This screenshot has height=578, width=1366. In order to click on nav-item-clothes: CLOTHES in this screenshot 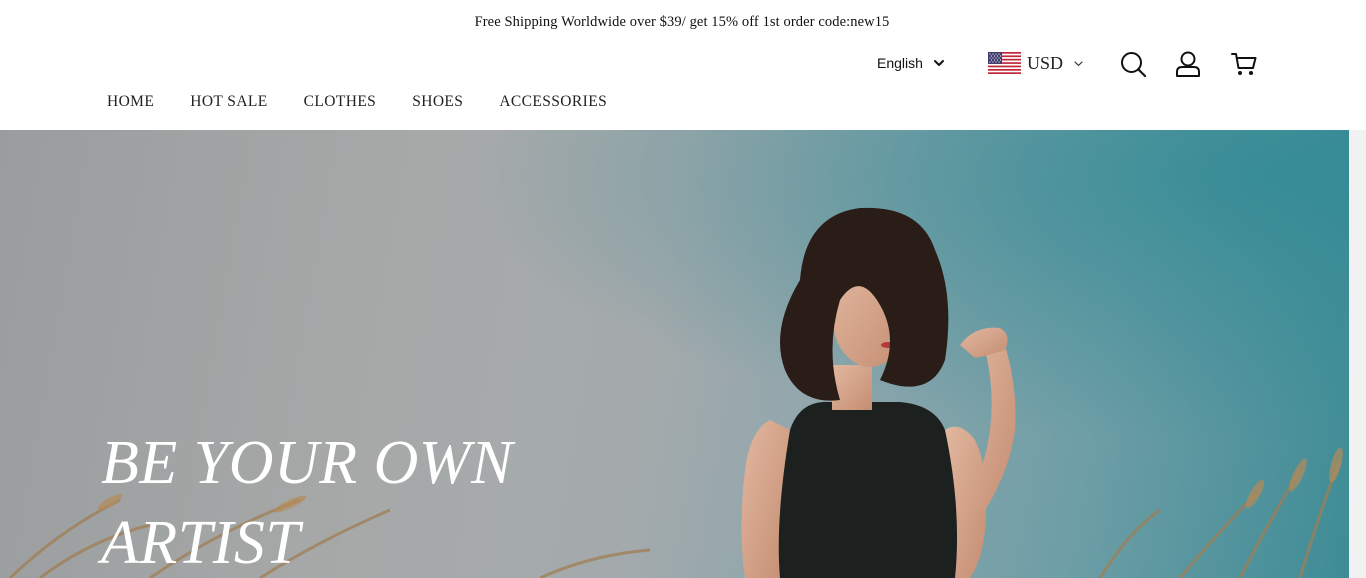, I will do `click(340, 102)`.